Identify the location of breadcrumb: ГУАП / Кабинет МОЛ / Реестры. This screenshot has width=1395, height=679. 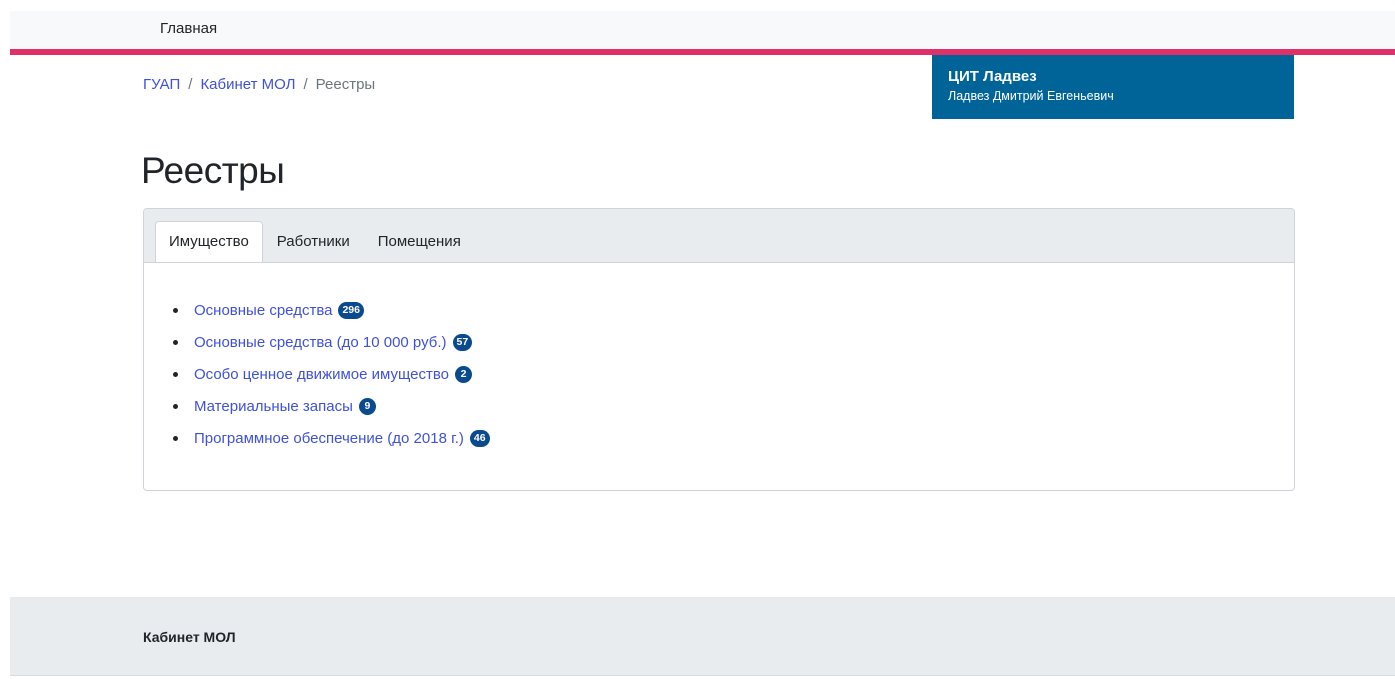
(259, 84).